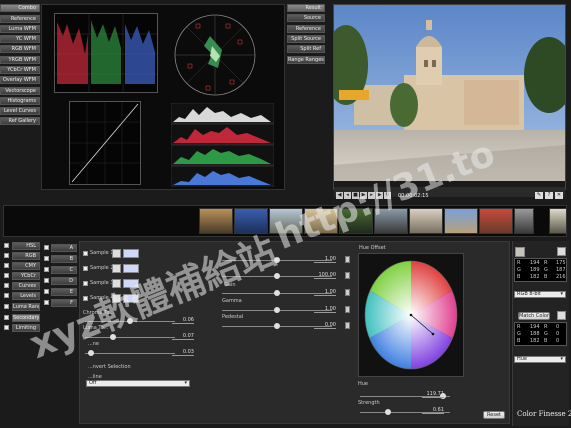  Describe the element at coordinates (64, 248) in the screenshot. I see `letter-a: A` at that location.